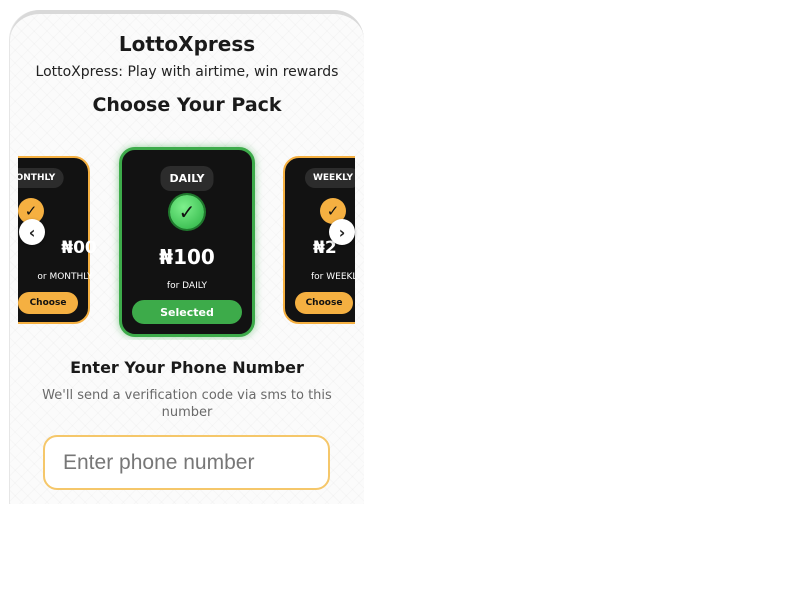  Describe the element at coordinates (187, 212) in the screenshot. I see `check-circle-icon: ✓` at that location.